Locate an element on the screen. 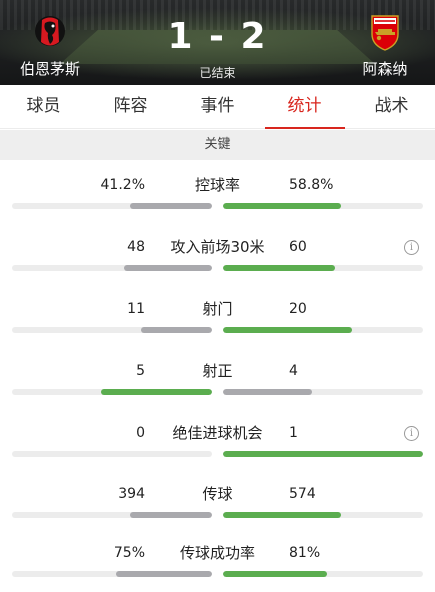  stat-label: 控球率 is located at coordinates (217, 185).